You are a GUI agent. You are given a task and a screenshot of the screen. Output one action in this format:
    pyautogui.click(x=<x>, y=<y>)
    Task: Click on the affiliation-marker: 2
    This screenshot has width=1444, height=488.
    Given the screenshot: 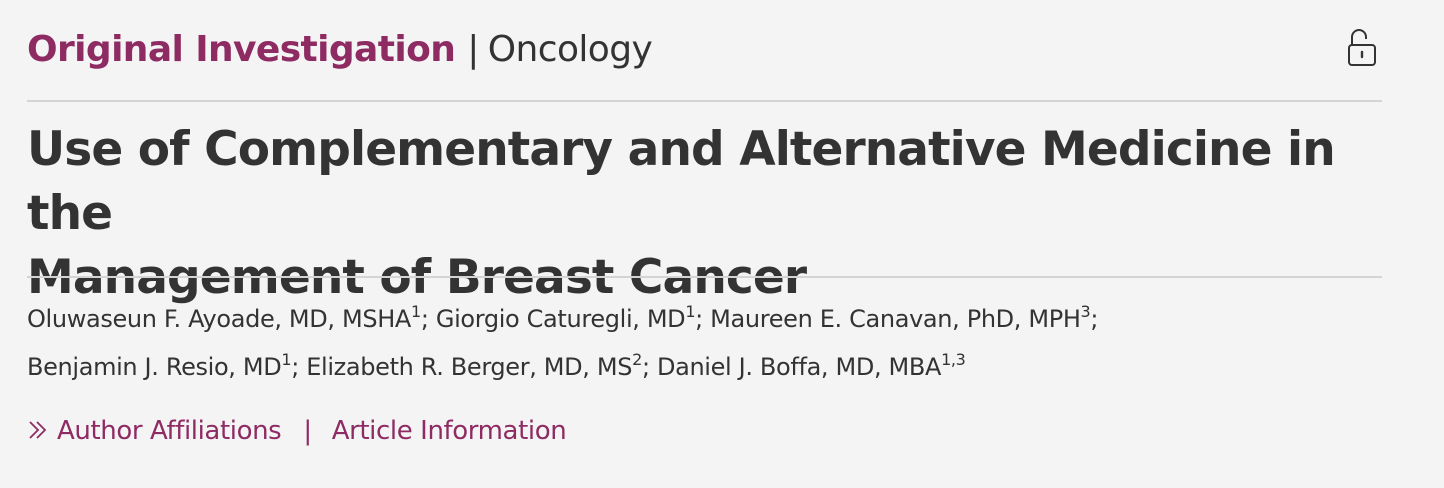 What is the action you would take?
    pyautogui.click(x=637, y=359)
    